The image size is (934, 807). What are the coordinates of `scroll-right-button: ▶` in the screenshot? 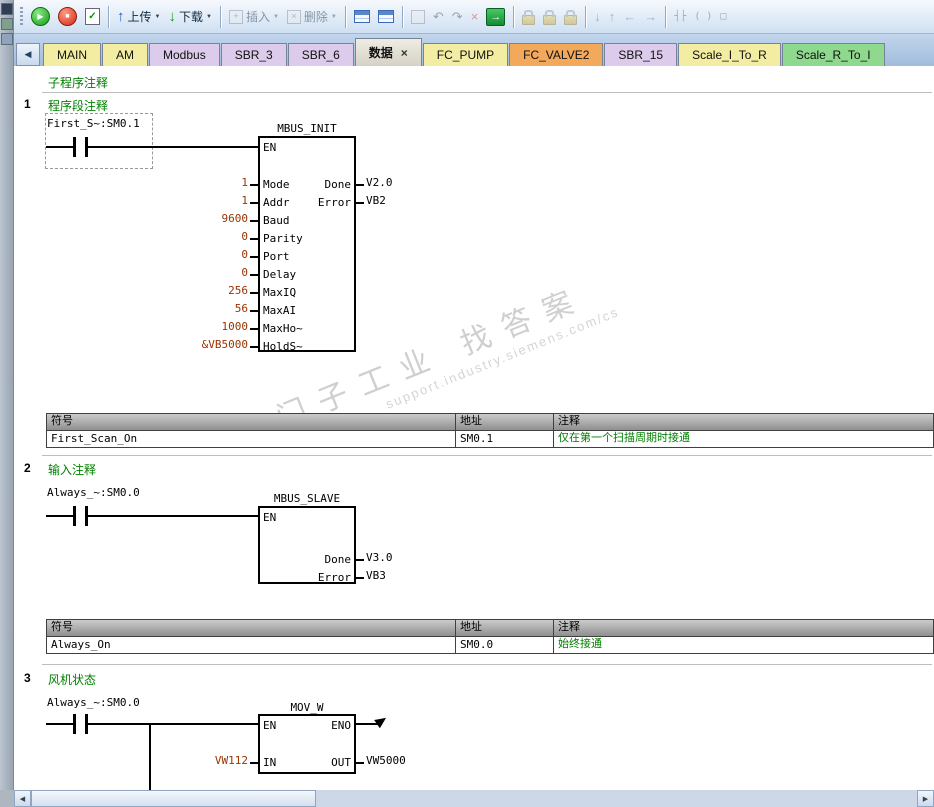 It's located at (925, 798).